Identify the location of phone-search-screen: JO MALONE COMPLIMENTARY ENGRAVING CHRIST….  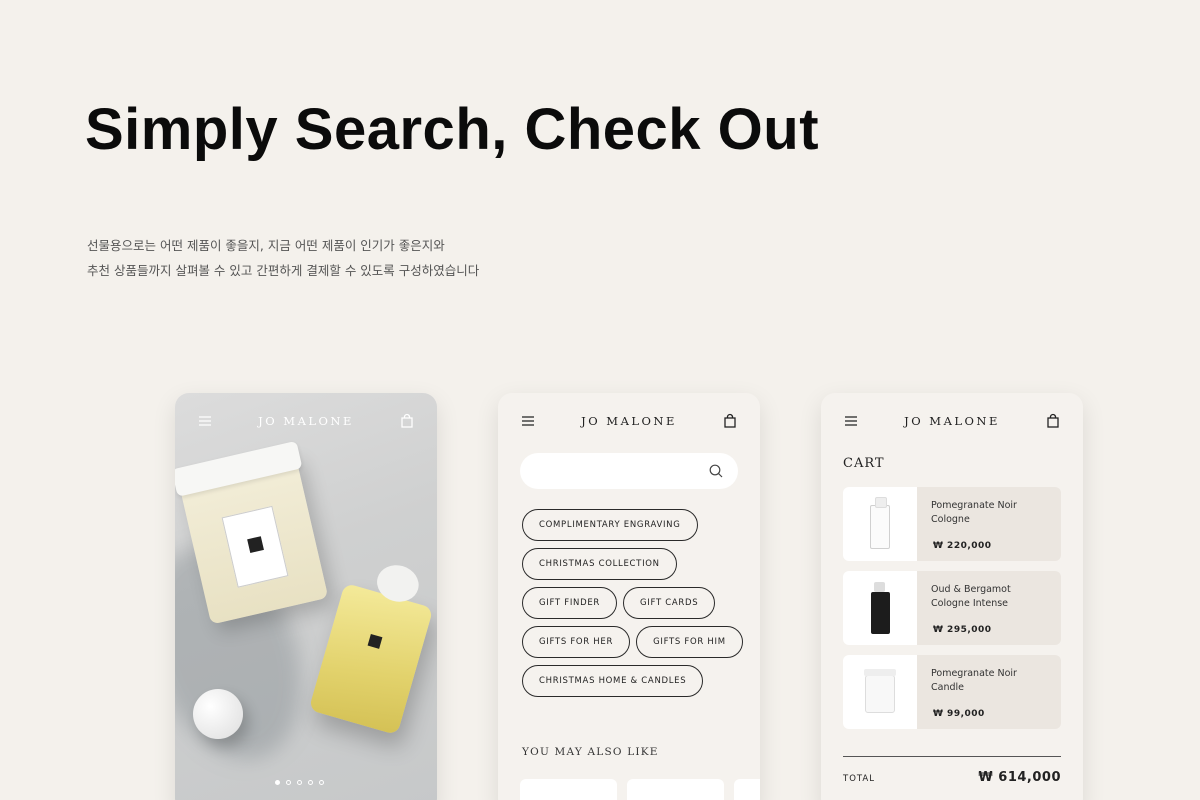
(629, 596).